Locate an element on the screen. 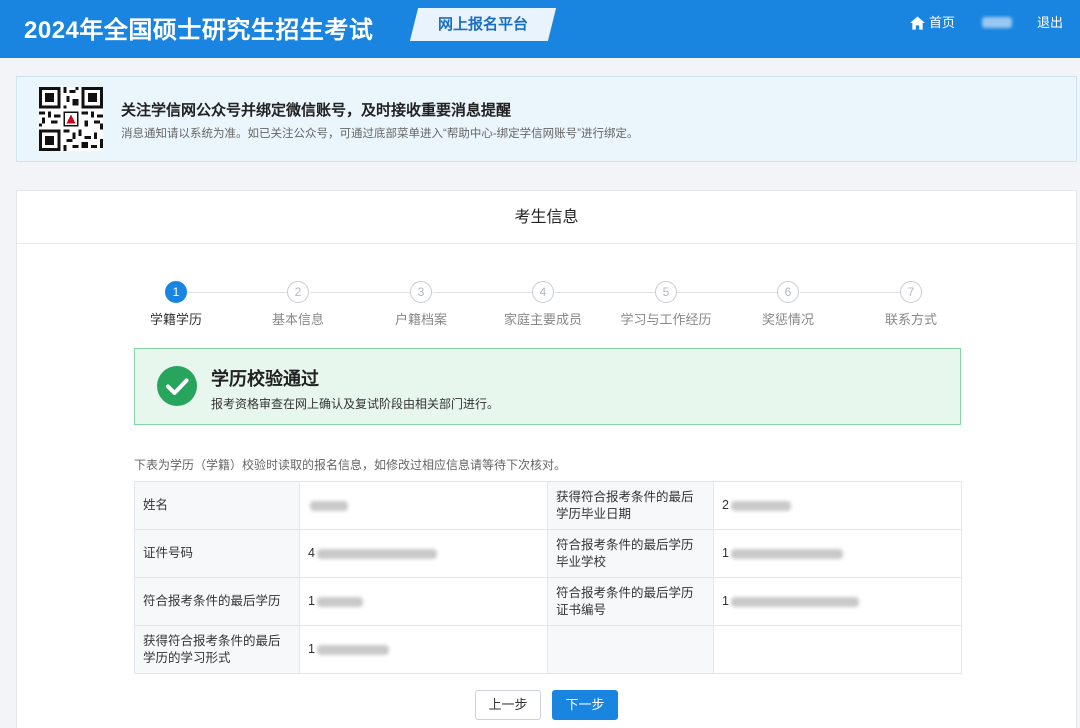 The height and width of the screenshot is (728, 1080). step-number: 6 is located at coordinates (788, 292).